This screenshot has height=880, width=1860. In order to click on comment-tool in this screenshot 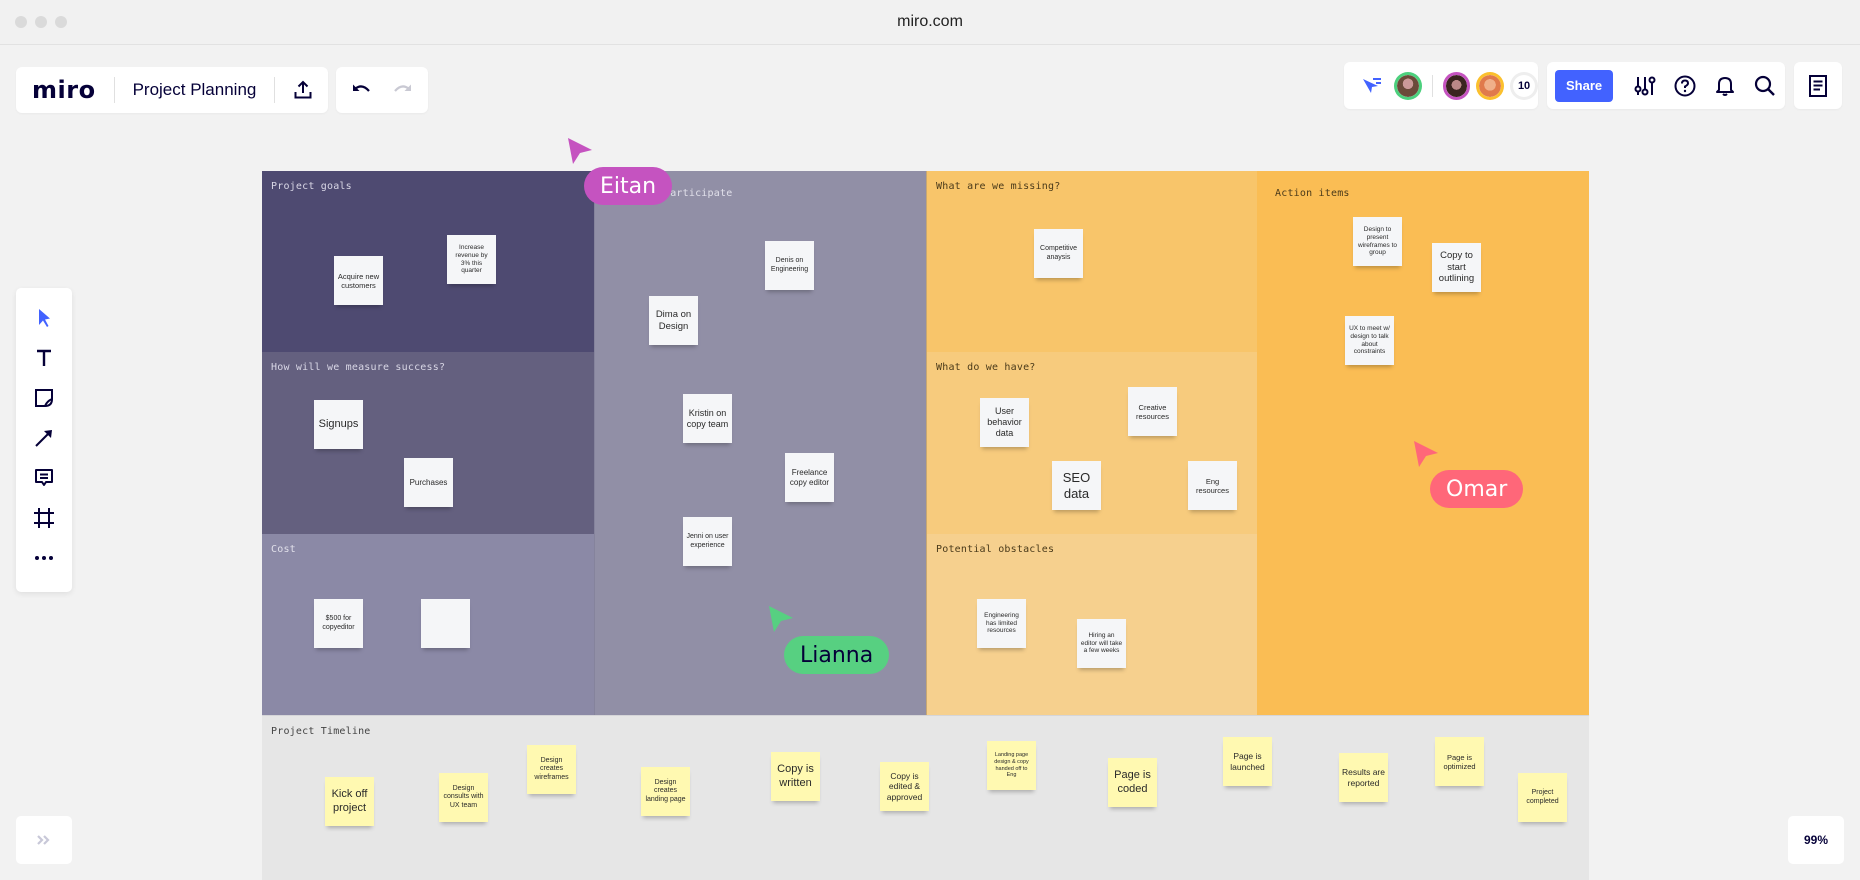, I will do `click(44, 478)`.